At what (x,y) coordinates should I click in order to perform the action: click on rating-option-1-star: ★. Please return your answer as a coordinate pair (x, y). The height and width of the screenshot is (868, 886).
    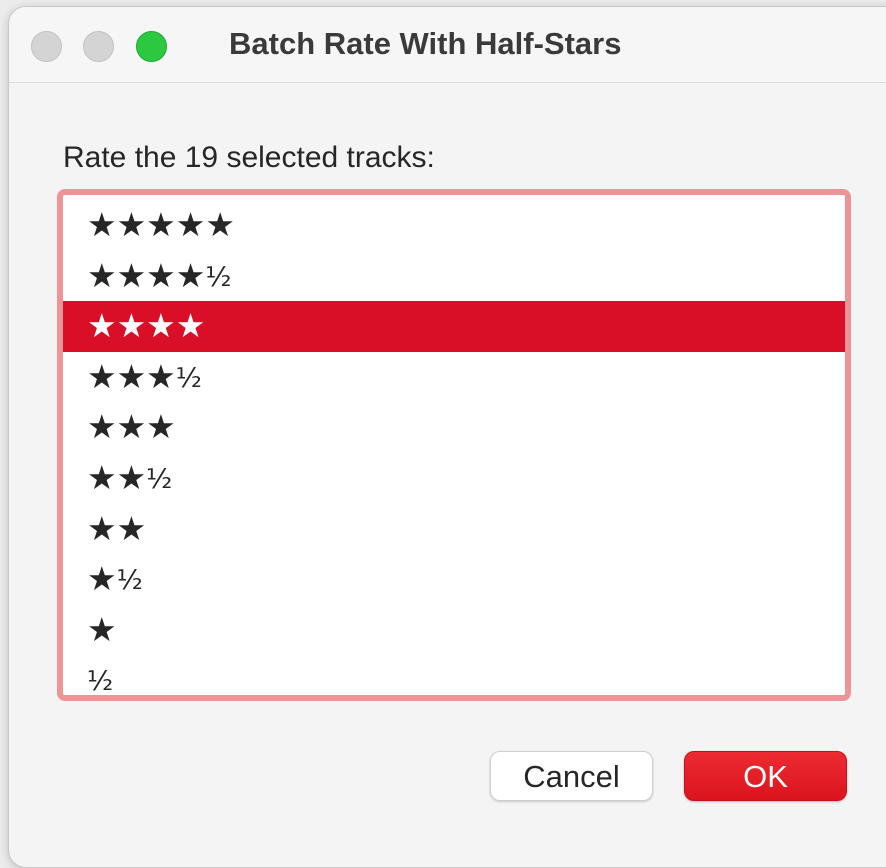
    Looking at the image, I should click on (454, 630).